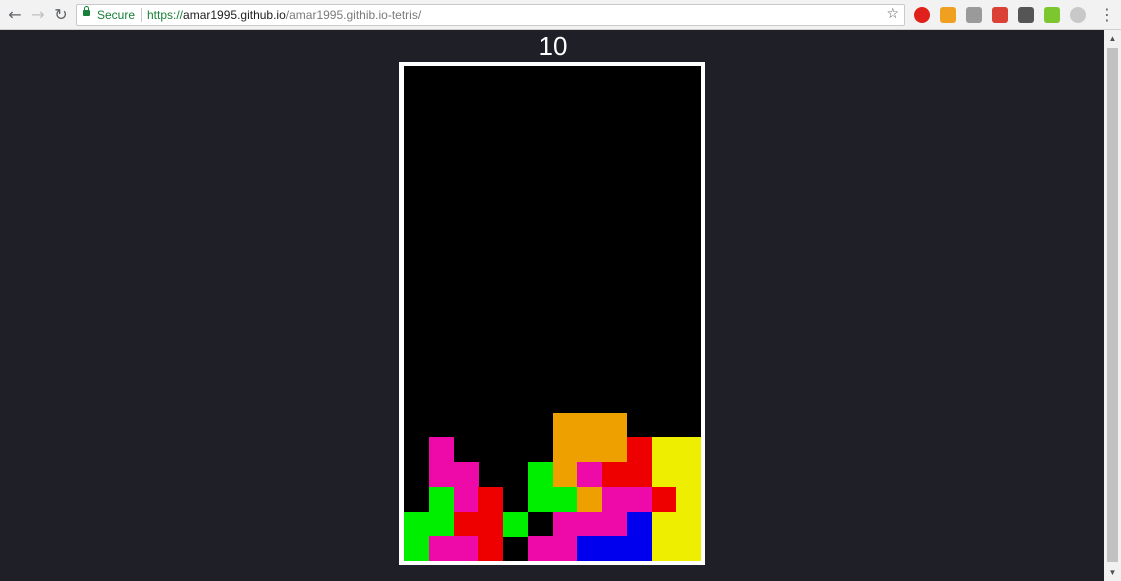 This screenshot has height=581, width=1121. Describe the element at coordinates (1078, 15) in the screenshot. I see `grey-circle-icon` at that location.